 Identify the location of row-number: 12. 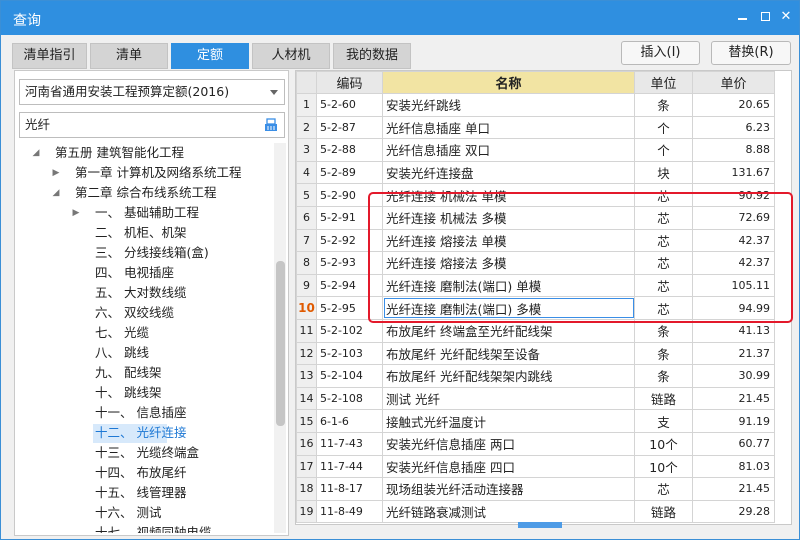
(306, 353).